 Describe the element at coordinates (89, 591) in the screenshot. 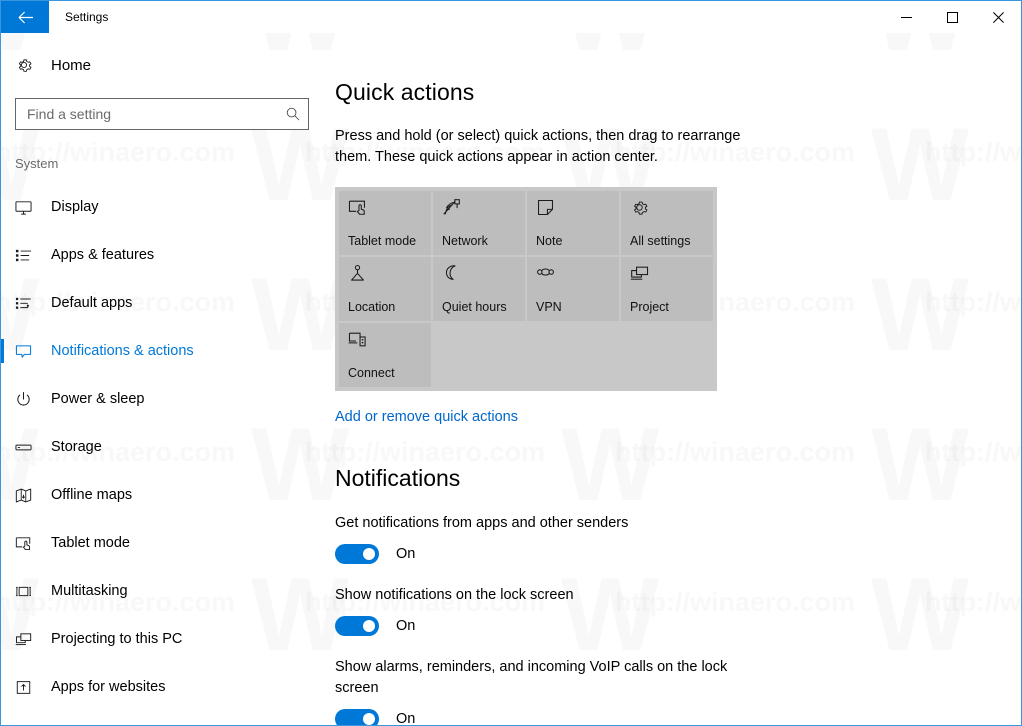

I see `sidebar-item-label: Multitasking` at that location.